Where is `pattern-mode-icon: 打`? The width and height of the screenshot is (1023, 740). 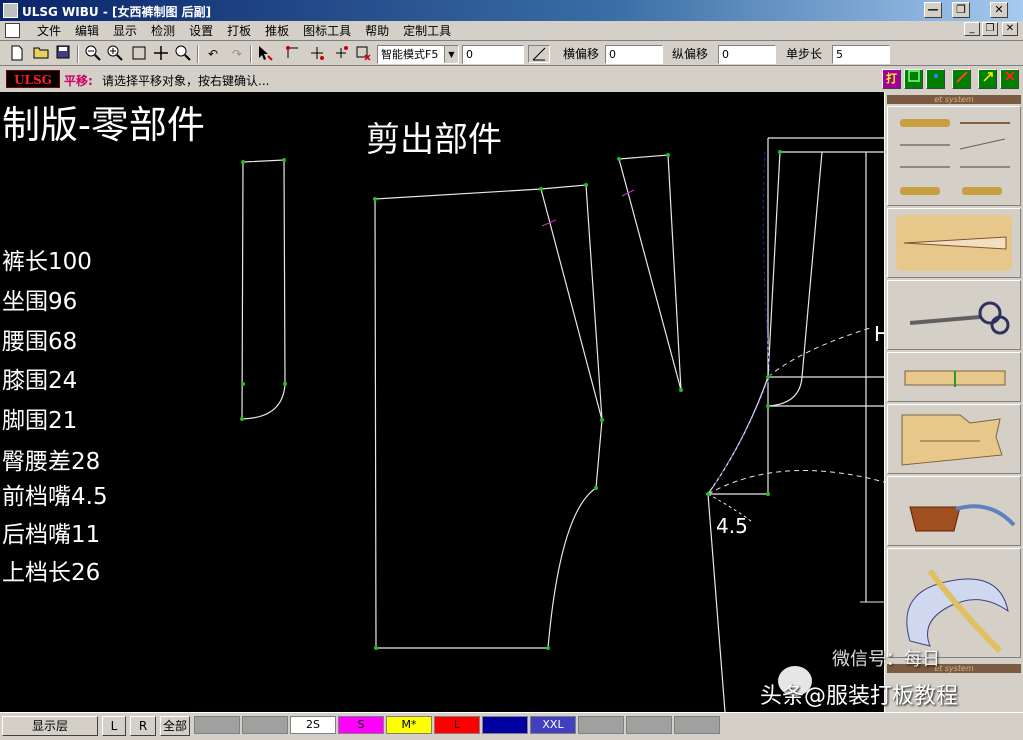
pattern-mode-icon: 打 is located at coordinates (891, 79).